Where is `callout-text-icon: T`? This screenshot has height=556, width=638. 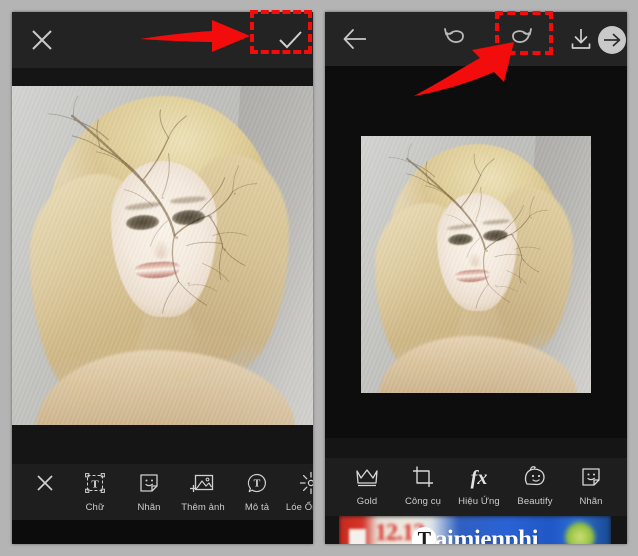 callout-text-icon: T is located at coordinates (257, 483).